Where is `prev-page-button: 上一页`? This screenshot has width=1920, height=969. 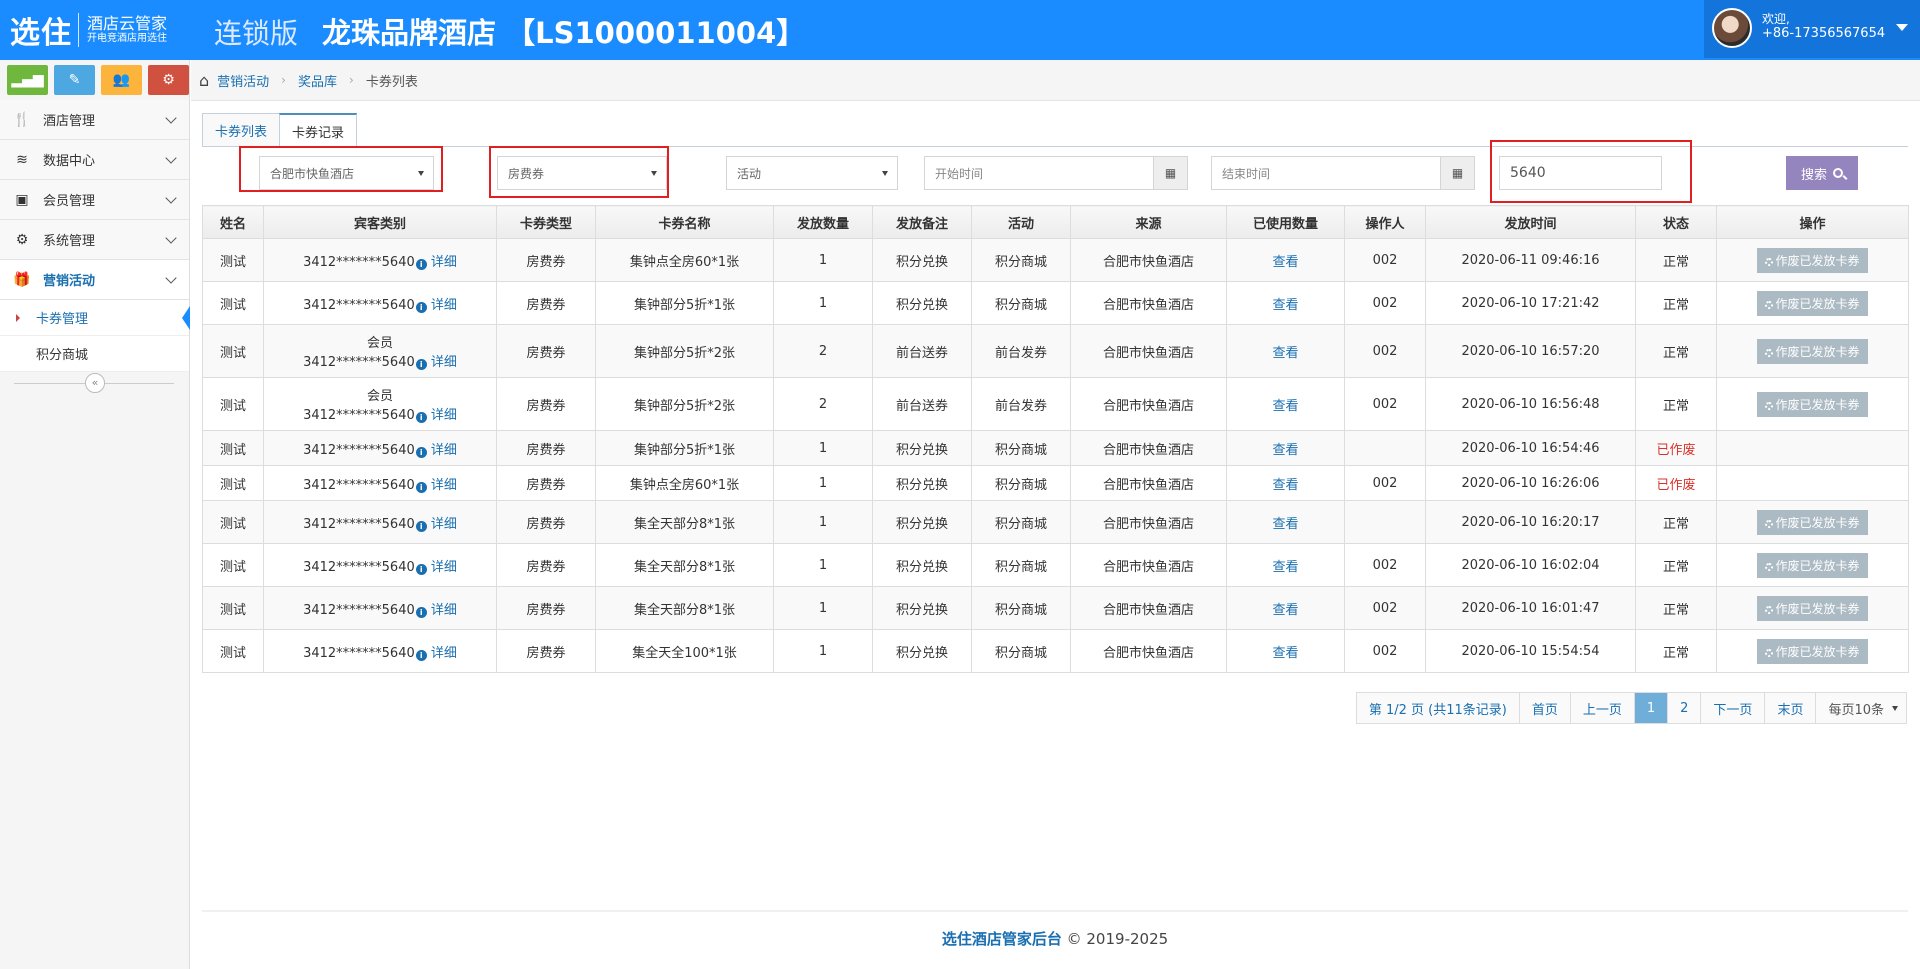 prev-page-button: 上一页 is located at coordinates (1601, 708).